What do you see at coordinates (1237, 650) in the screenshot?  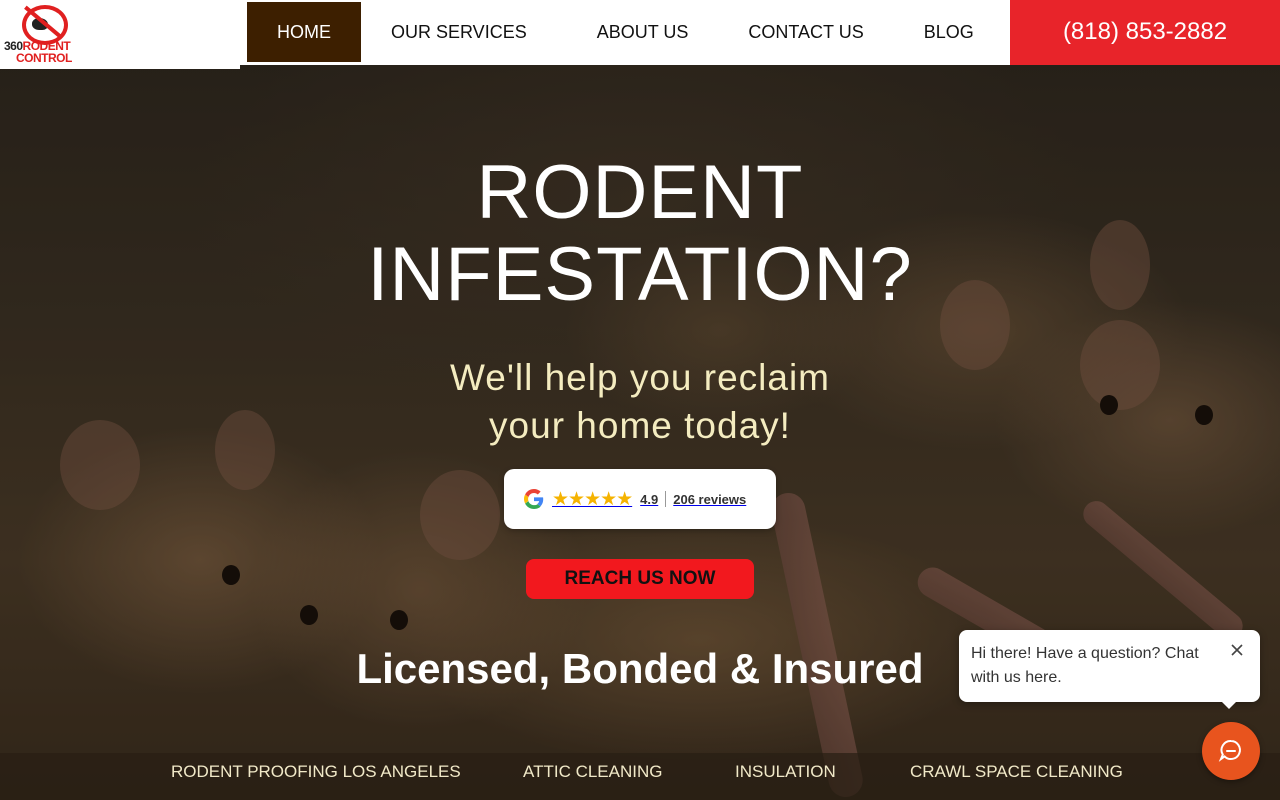 I see `close-icon` at bounding box center [1237, 650].